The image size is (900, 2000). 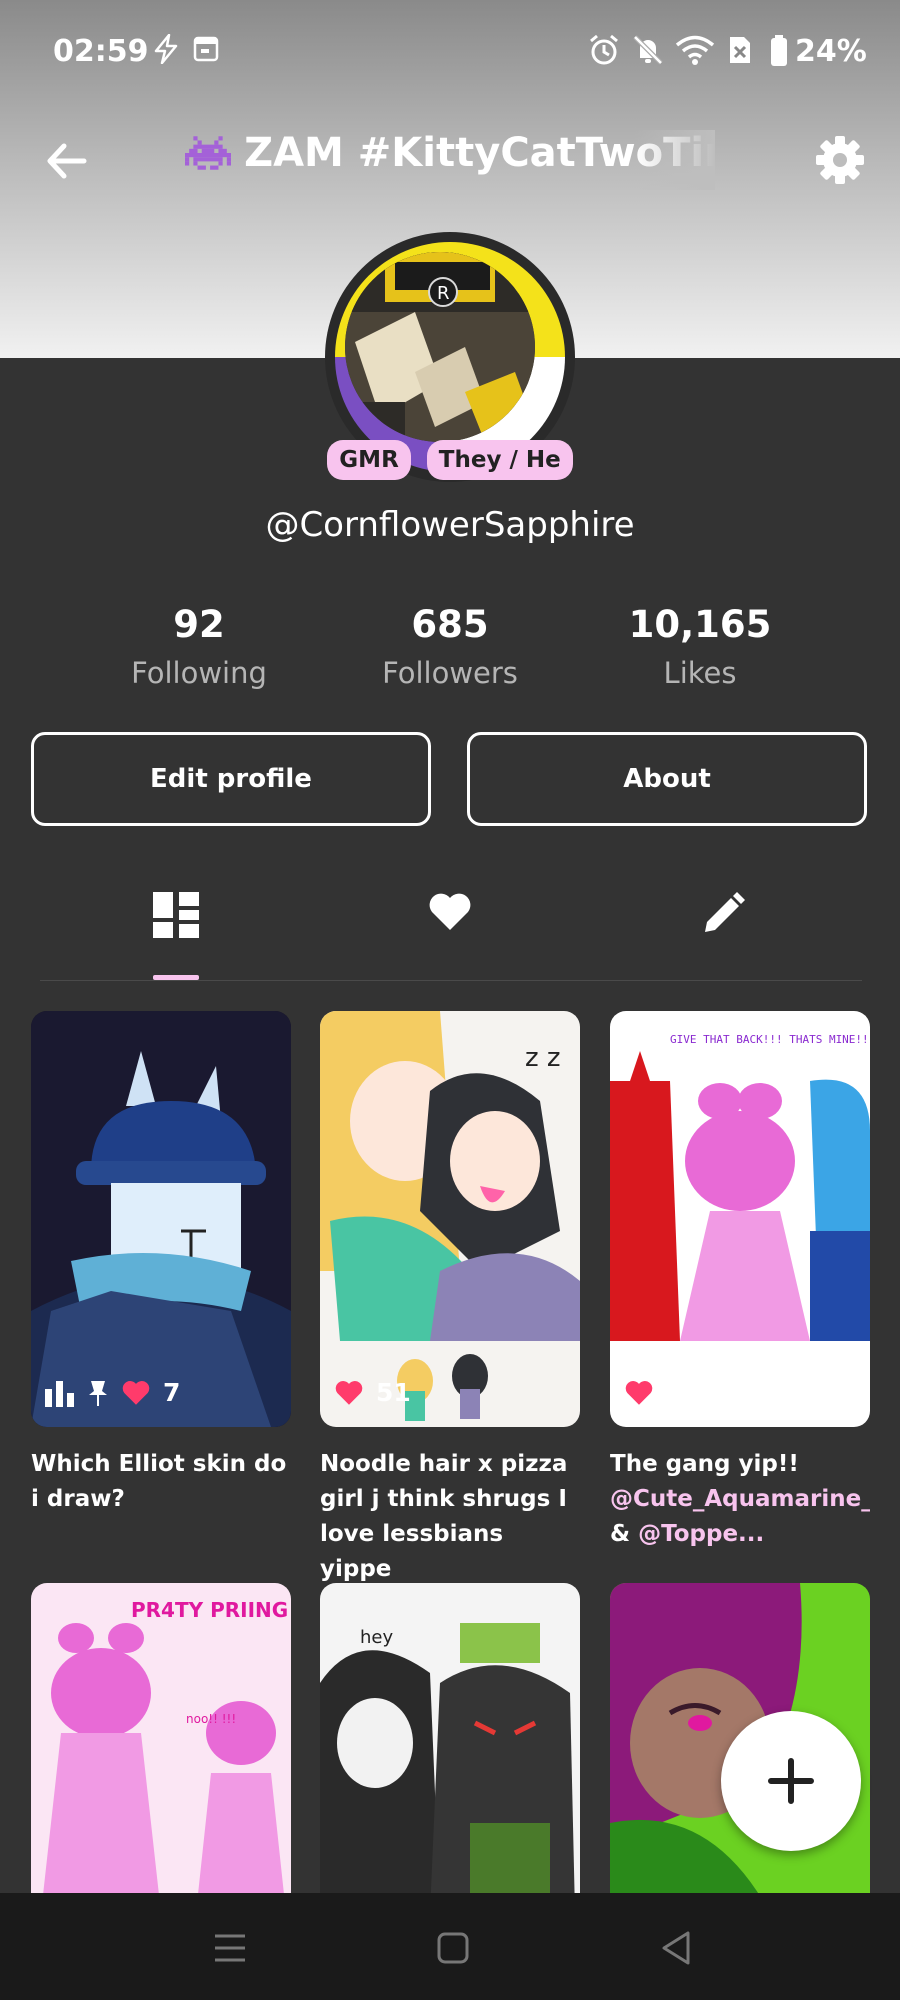 I want to click on post-image-roblox-character, so click(x=161, y=1219).